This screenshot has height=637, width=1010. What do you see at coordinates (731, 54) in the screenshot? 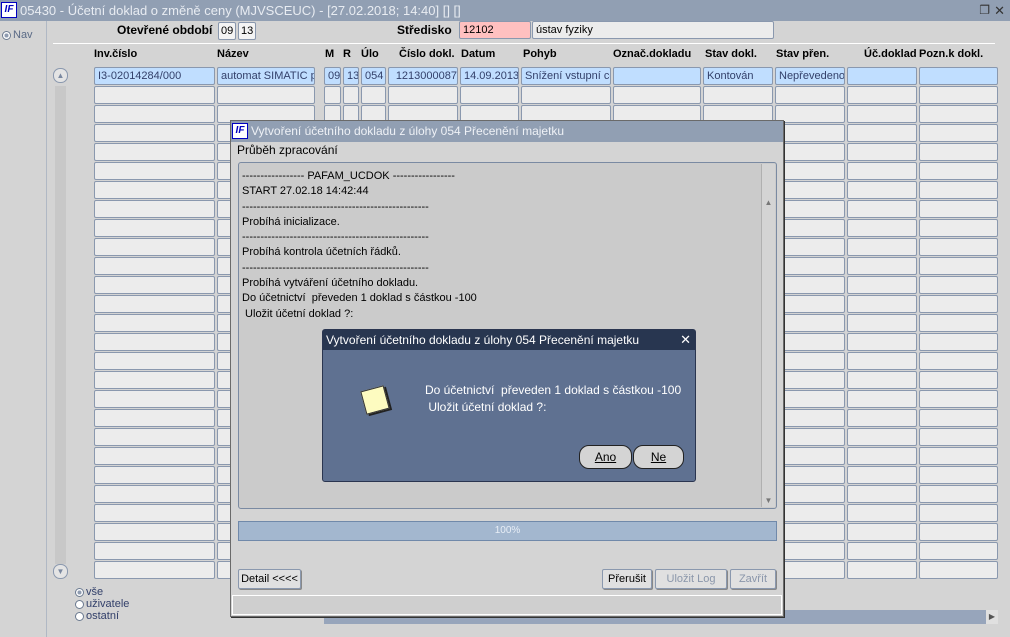
I see `column-header: Stav dokl.` at bounding box center [731, 54].